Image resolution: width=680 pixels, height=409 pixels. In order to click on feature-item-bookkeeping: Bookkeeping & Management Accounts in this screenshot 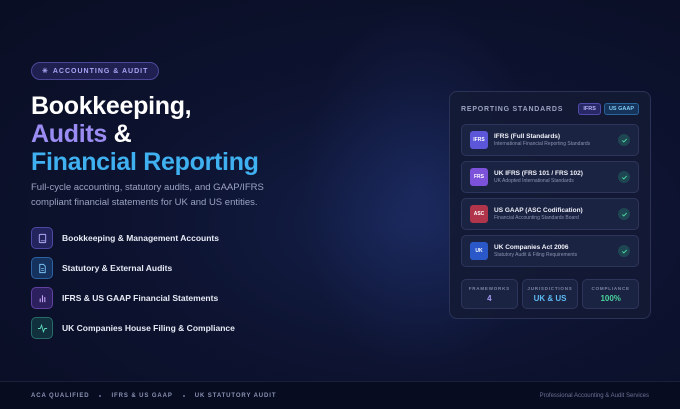, I will do `click(133, 238)`.